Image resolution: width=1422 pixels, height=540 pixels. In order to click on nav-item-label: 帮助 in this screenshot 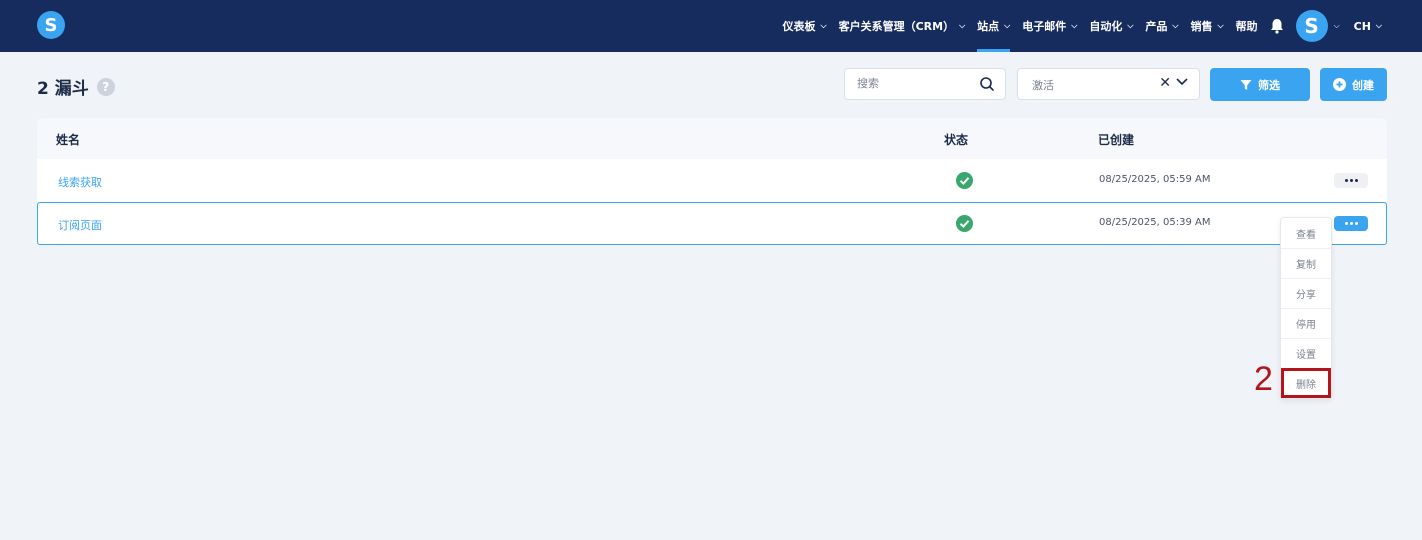, I will do `click(1246, 26)`.